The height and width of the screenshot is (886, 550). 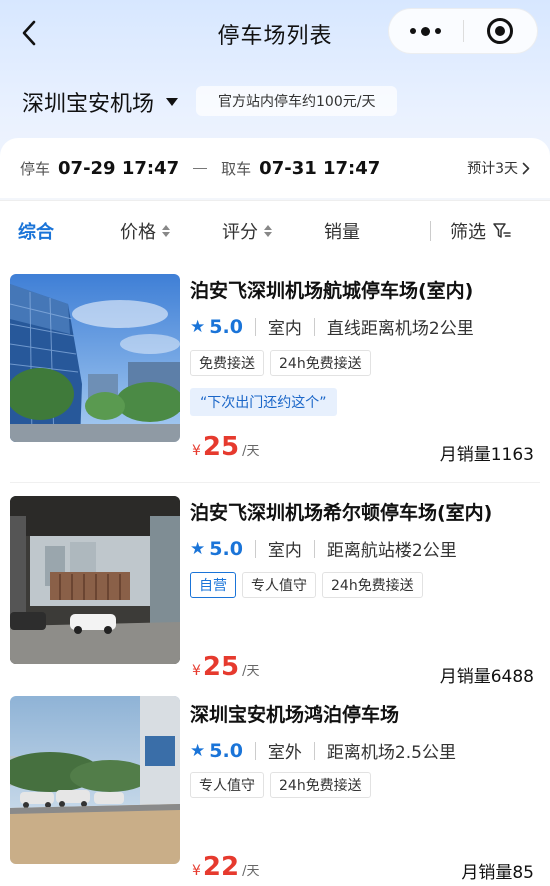 What do you see at coordinates (341, 513) in the screenshot?
I see `parking-name: 泊安飞深圳机场希尔顿停车场(室内)` at bounding box center [341, 513].